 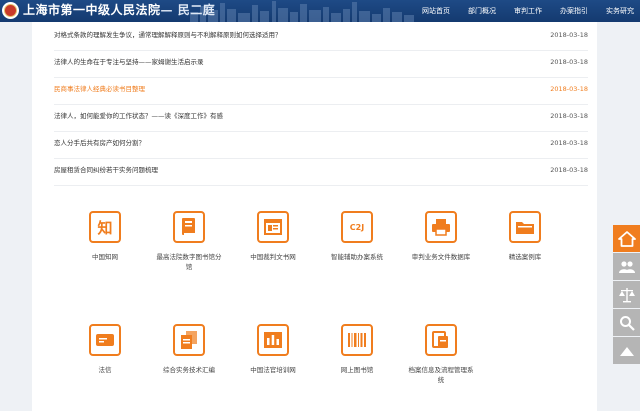 I want to click on nav-department-overview: 部门概况, so click(x=482, y=11).